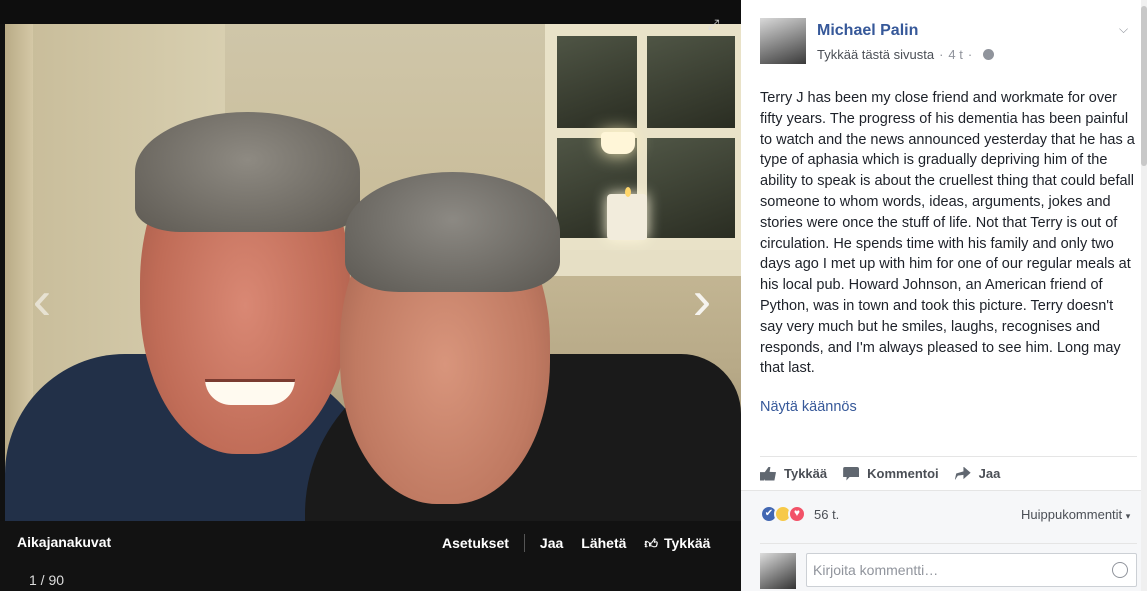 The image size is (1147, 591). Describe the element at coordinates (952, 570) in the screenshot. I see `comment-input` at that location.